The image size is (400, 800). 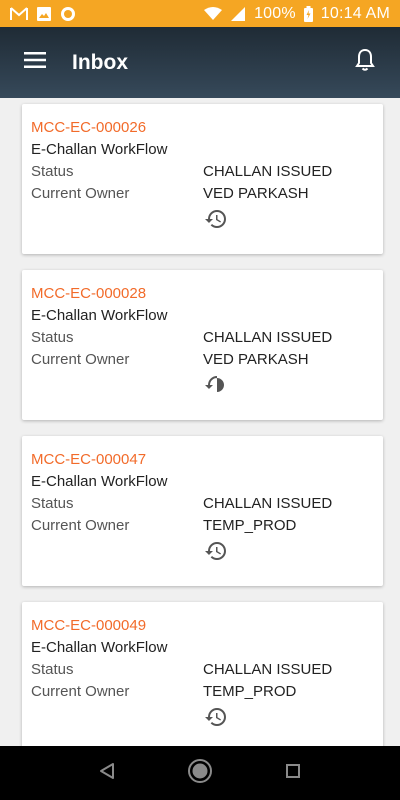 I want to click on notifications-button, so click(x=365, y=63).